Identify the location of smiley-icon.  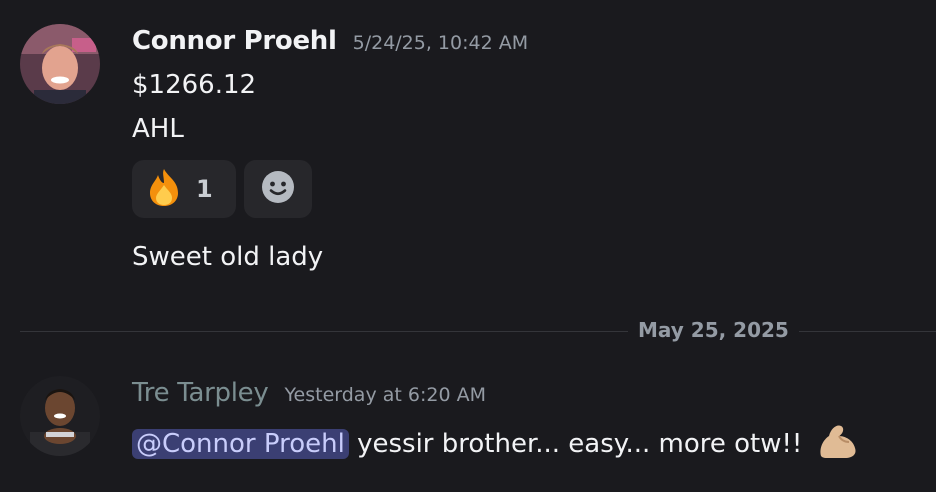
(278, 189).